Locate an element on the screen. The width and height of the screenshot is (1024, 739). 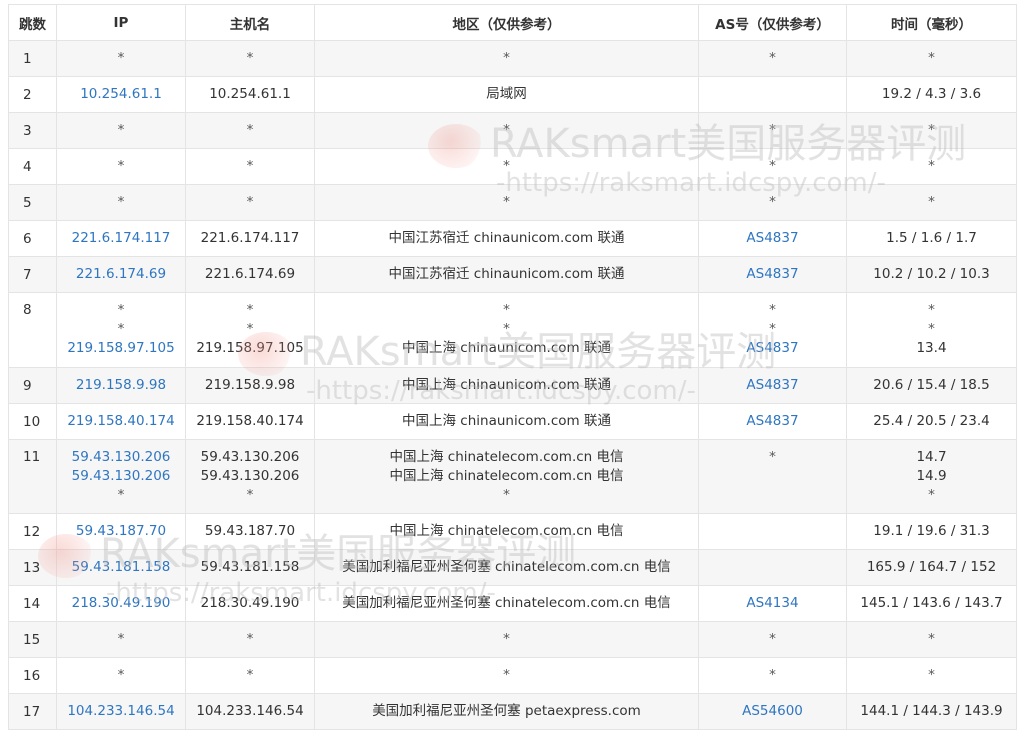
cell-host: 59.43.181.158 is located at coordinates (250, 567).